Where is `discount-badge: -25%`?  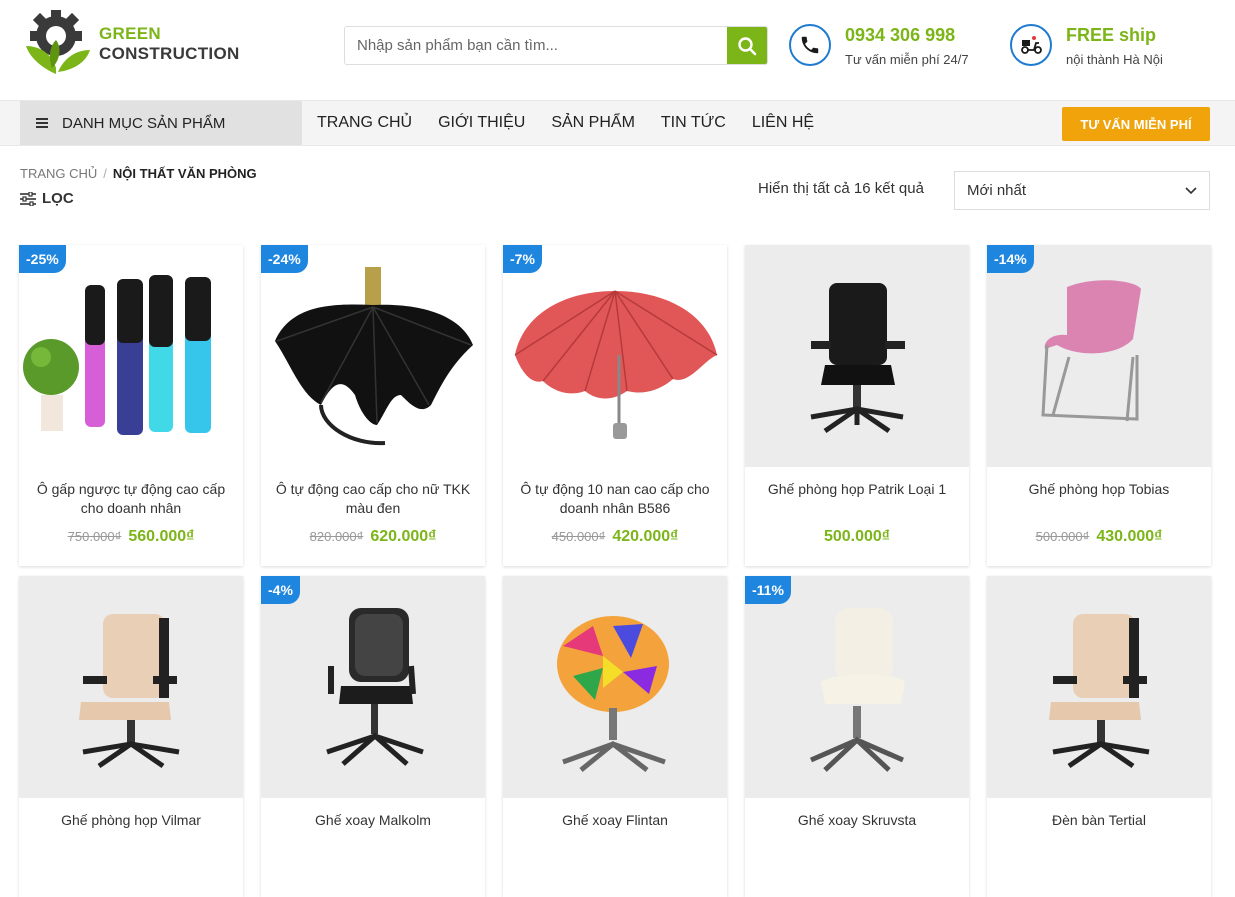 discount-badge: -25% is located at coordinates (42, 259).